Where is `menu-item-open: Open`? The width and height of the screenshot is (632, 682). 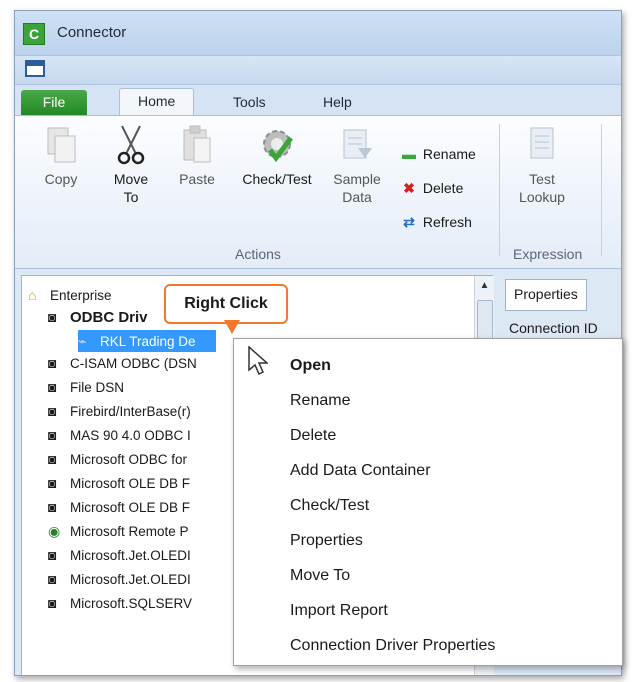
menu-item-open: Open is located at coordinates (310, 366).